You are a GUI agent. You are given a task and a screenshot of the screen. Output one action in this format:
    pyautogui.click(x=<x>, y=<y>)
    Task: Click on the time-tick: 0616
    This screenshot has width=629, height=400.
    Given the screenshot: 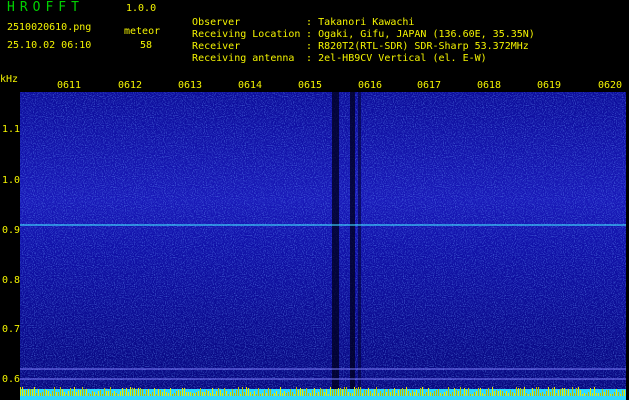 What is the action you would take?
    pyautogui.click(x=370, y=85)
    